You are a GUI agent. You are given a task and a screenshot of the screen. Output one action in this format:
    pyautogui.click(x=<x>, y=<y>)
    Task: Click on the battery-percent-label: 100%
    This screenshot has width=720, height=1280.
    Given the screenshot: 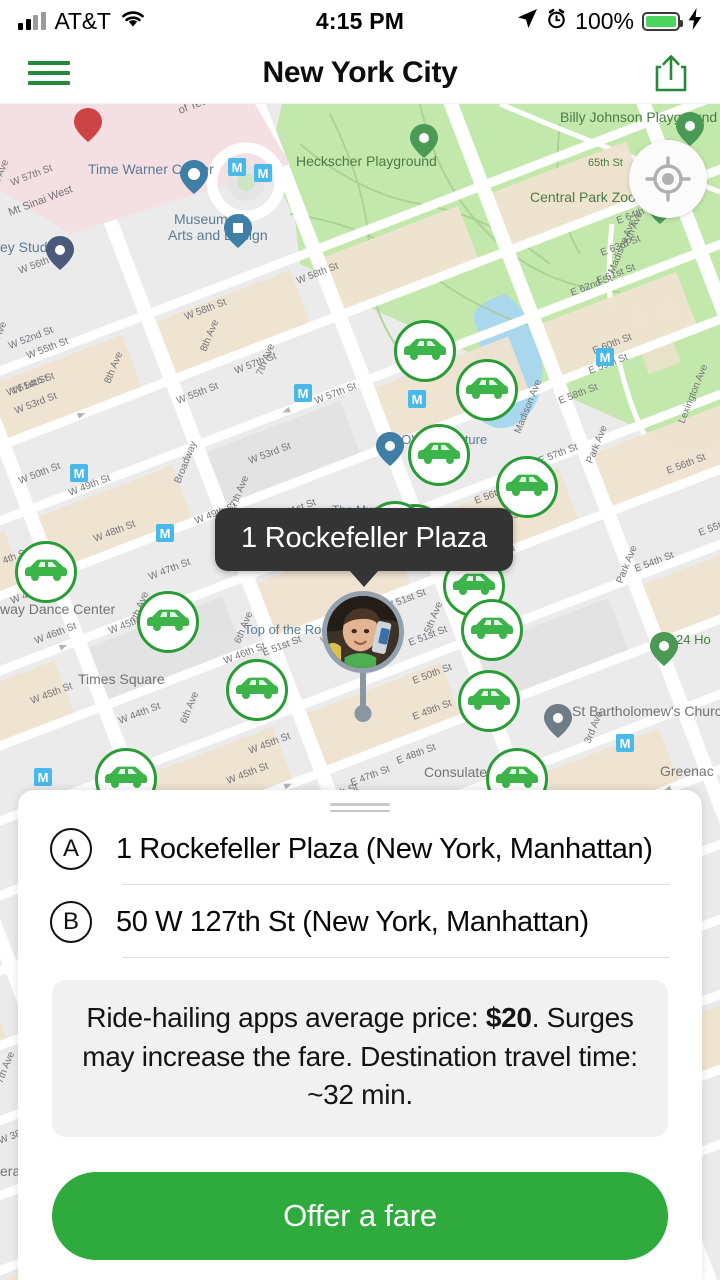 What is the action you would take?
    pyautogui.click(x=604, y=20)
    